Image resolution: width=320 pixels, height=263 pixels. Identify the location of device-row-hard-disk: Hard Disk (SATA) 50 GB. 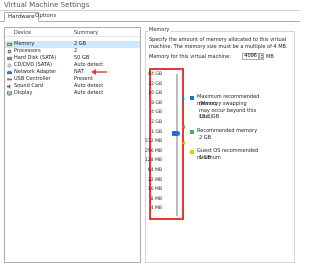
(72, 58).